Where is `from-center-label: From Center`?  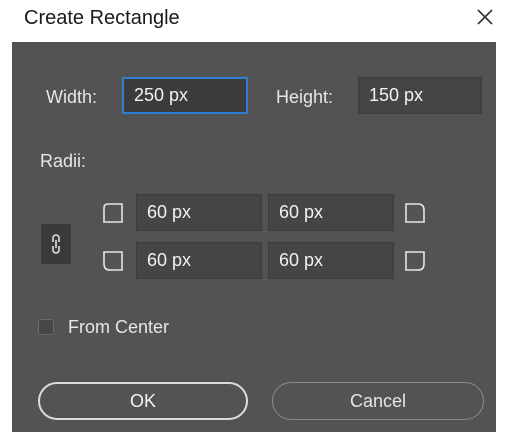 from-center-label: From Center is located at coordinates (118, 327).